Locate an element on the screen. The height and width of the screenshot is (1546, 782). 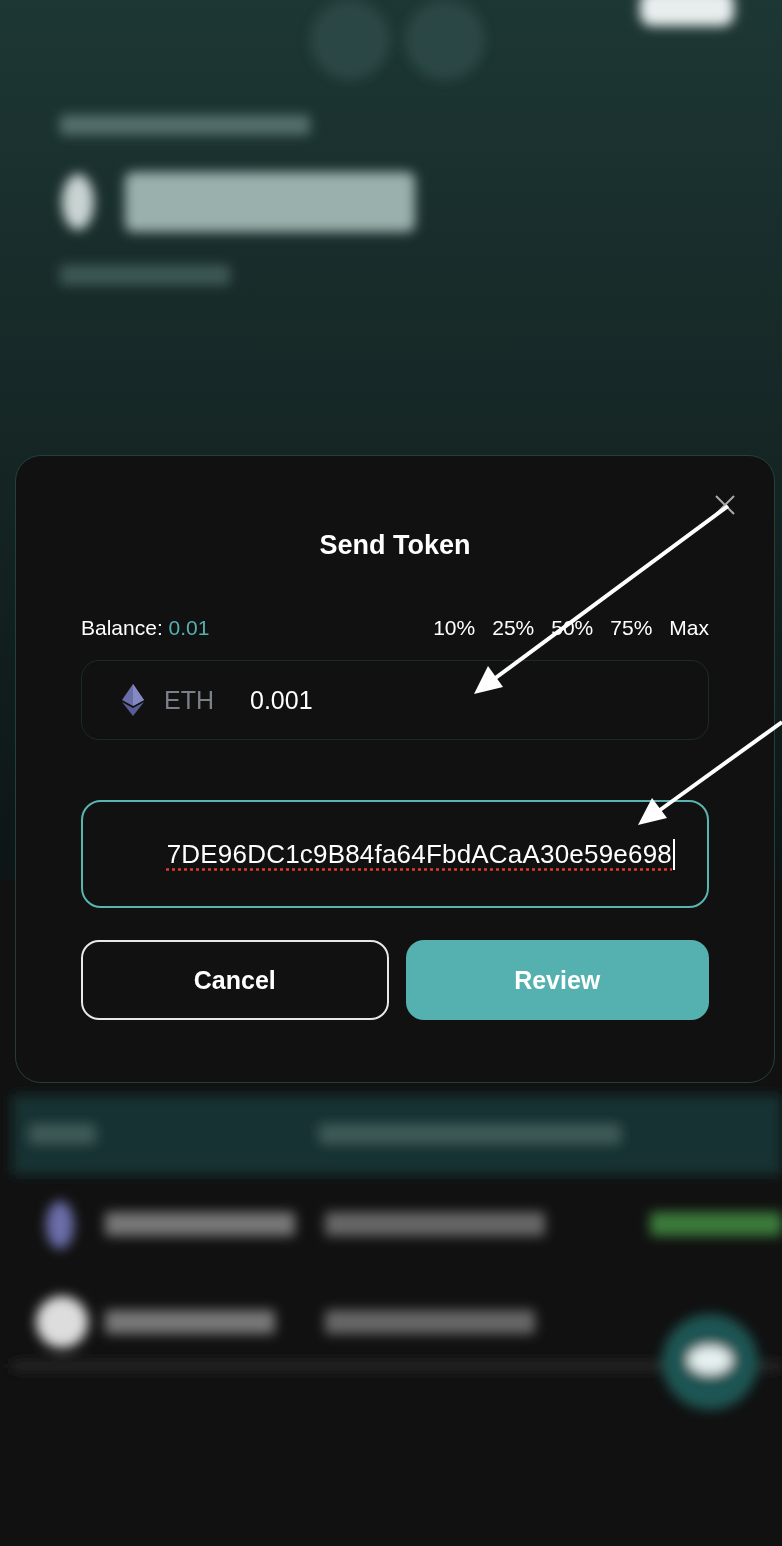
percent-option: 75% is located at coordinates (631, 628).